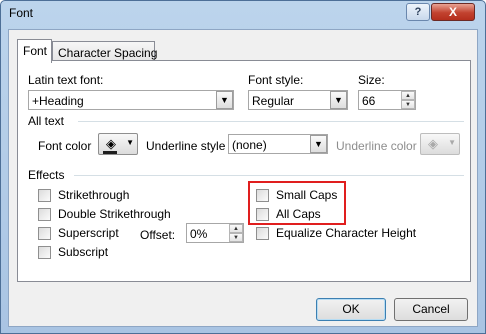 The width and height of the screenshot is (486, 334). Describe the element at coordinates (297, 203) in the screenshot. I see `highlight-box` at that location.